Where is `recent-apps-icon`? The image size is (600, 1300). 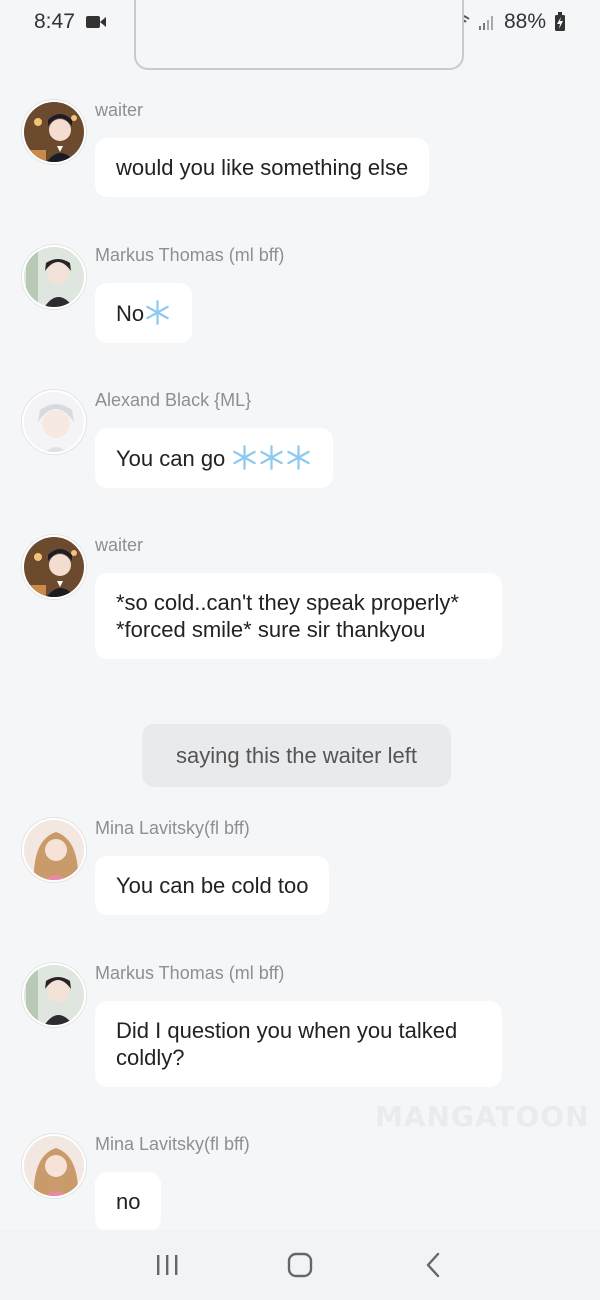 recent-apps-icon is located at coordinates (167, 1265).